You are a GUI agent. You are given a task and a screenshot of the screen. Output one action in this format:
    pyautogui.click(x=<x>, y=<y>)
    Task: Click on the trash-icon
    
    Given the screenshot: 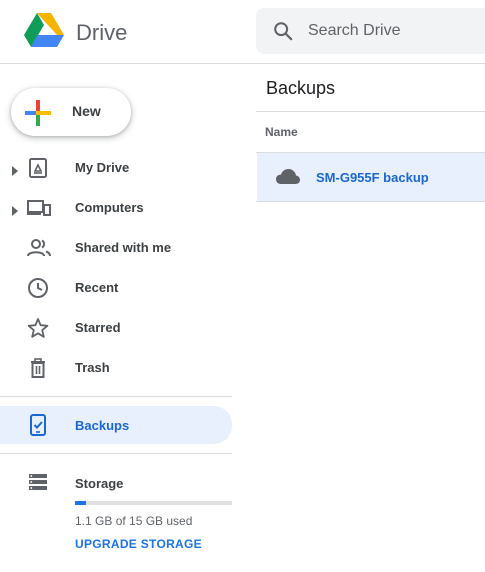 What is the action you would take?
    pyautogui.click(x=38, y=368)
    